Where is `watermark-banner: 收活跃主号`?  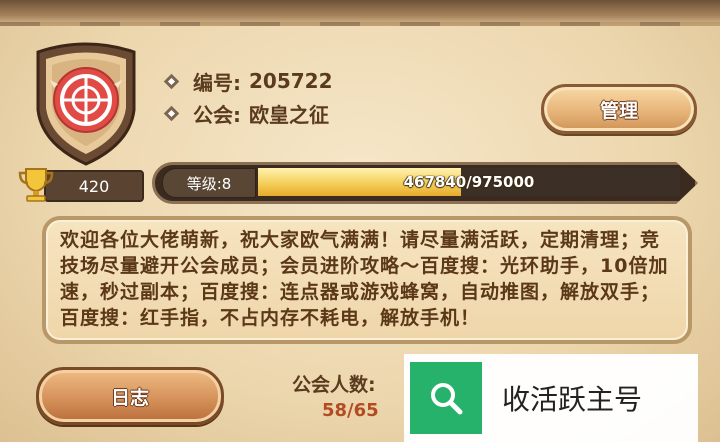 watermark-banner: 收活跃主号 is located at coordinates (551, 398).